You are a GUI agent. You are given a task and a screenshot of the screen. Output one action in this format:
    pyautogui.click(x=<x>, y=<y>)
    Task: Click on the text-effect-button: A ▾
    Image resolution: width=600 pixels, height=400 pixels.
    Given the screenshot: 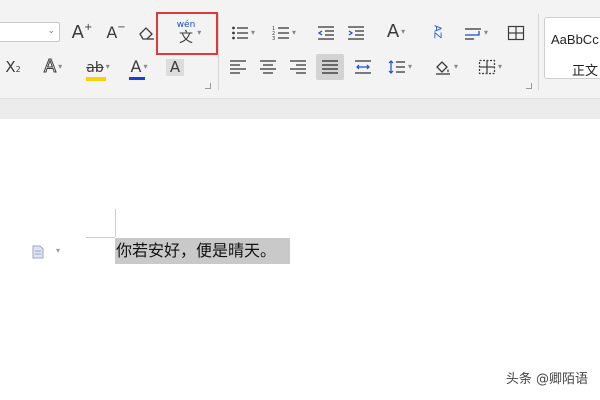 What is the action you would take?
    pyautogui.click(x=53, y=67)
    